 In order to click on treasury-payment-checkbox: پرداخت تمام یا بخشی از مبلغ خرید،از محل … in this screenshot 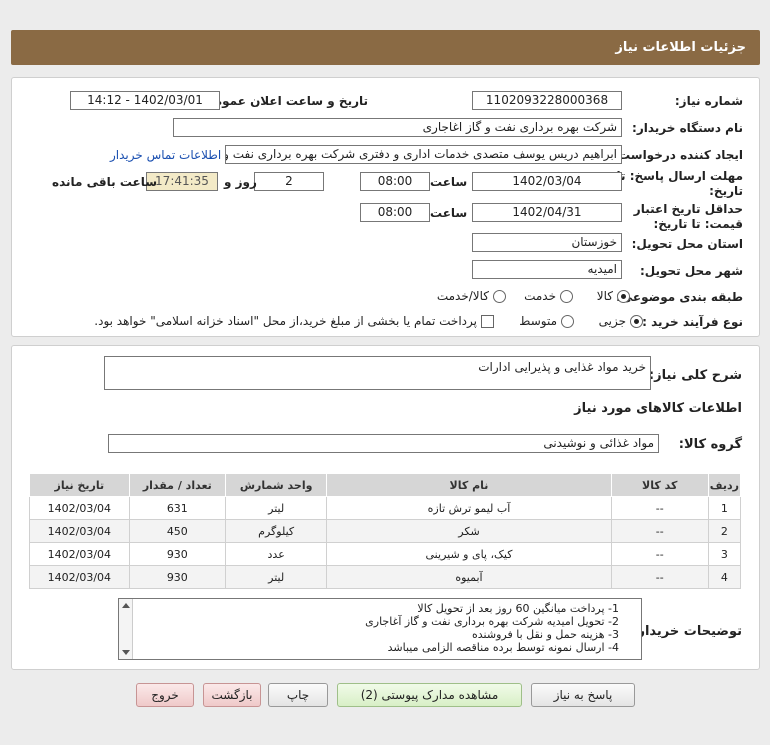, I will do `click(294, 321)`.